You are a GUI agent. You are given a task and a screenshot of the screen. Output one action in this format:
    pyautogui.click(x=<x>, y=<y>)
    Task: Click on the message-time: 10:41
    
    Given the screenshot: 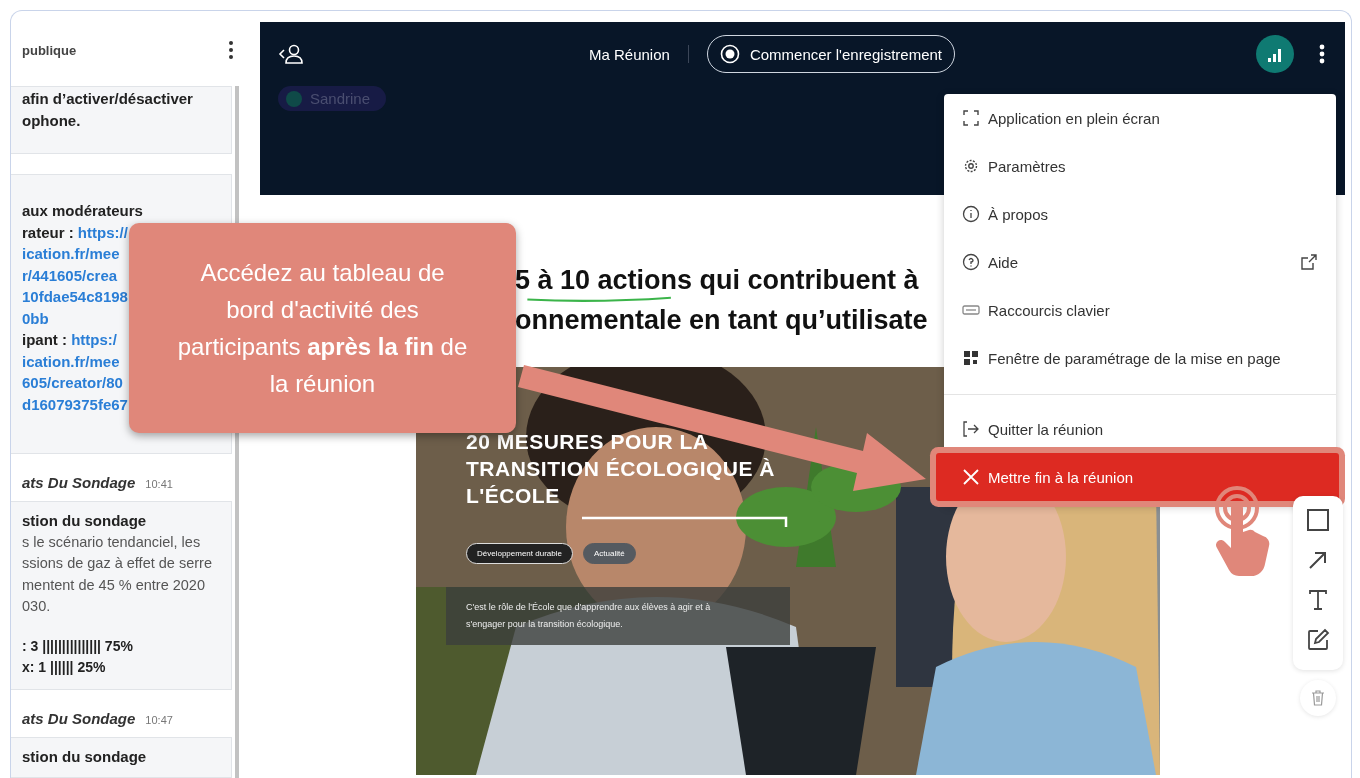 What is the action you would take?
    pyautogui.click(x=159, y=484)
    